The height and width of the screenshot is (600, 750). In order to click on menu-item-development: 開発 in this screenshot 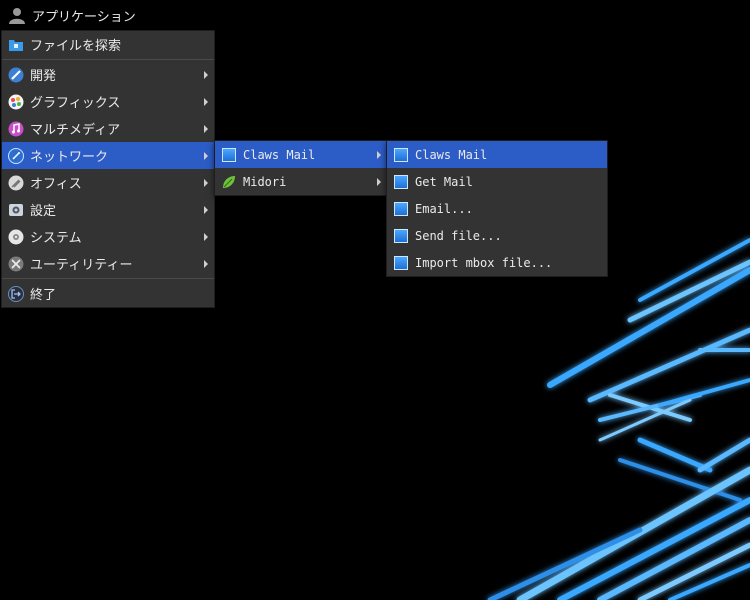, I will do `click(108, 74)`.